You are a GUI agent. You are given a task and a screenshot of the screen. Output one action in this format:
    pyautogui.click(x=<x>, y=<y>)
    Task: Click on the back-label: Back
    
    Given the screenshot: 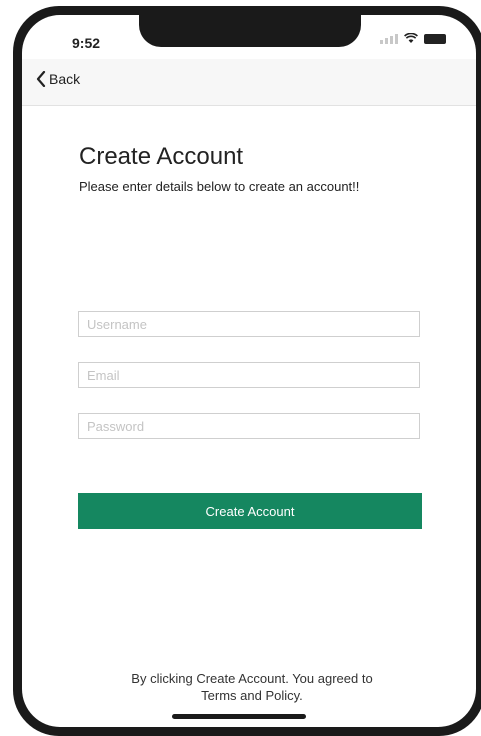 What is the action you would take?
    pyautogui.click(x=65, y=79)
    